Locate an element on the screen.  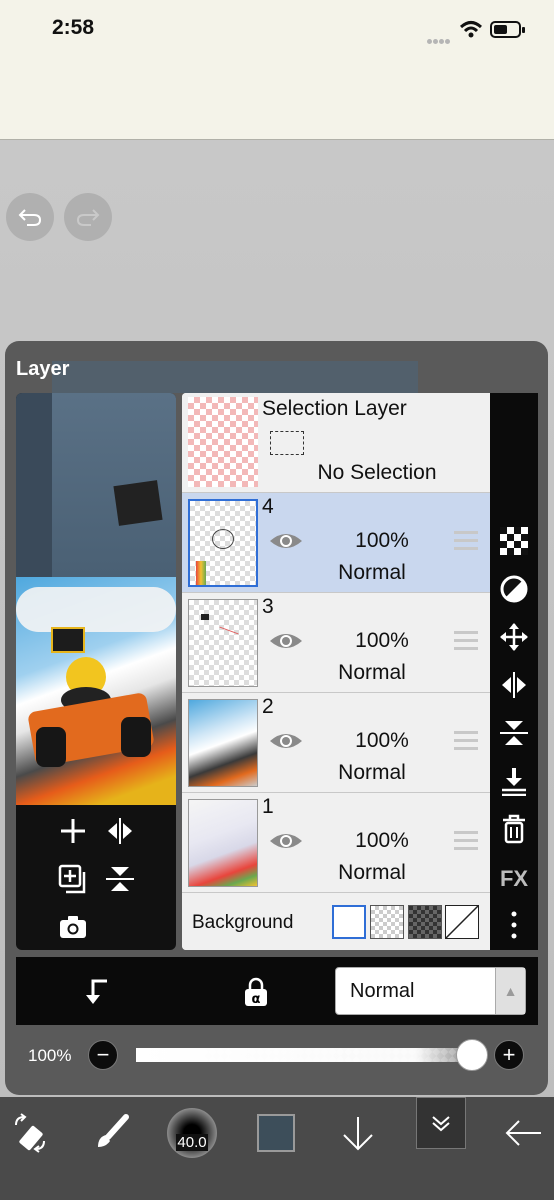
trash-icon is located at coordinates (514, 829).